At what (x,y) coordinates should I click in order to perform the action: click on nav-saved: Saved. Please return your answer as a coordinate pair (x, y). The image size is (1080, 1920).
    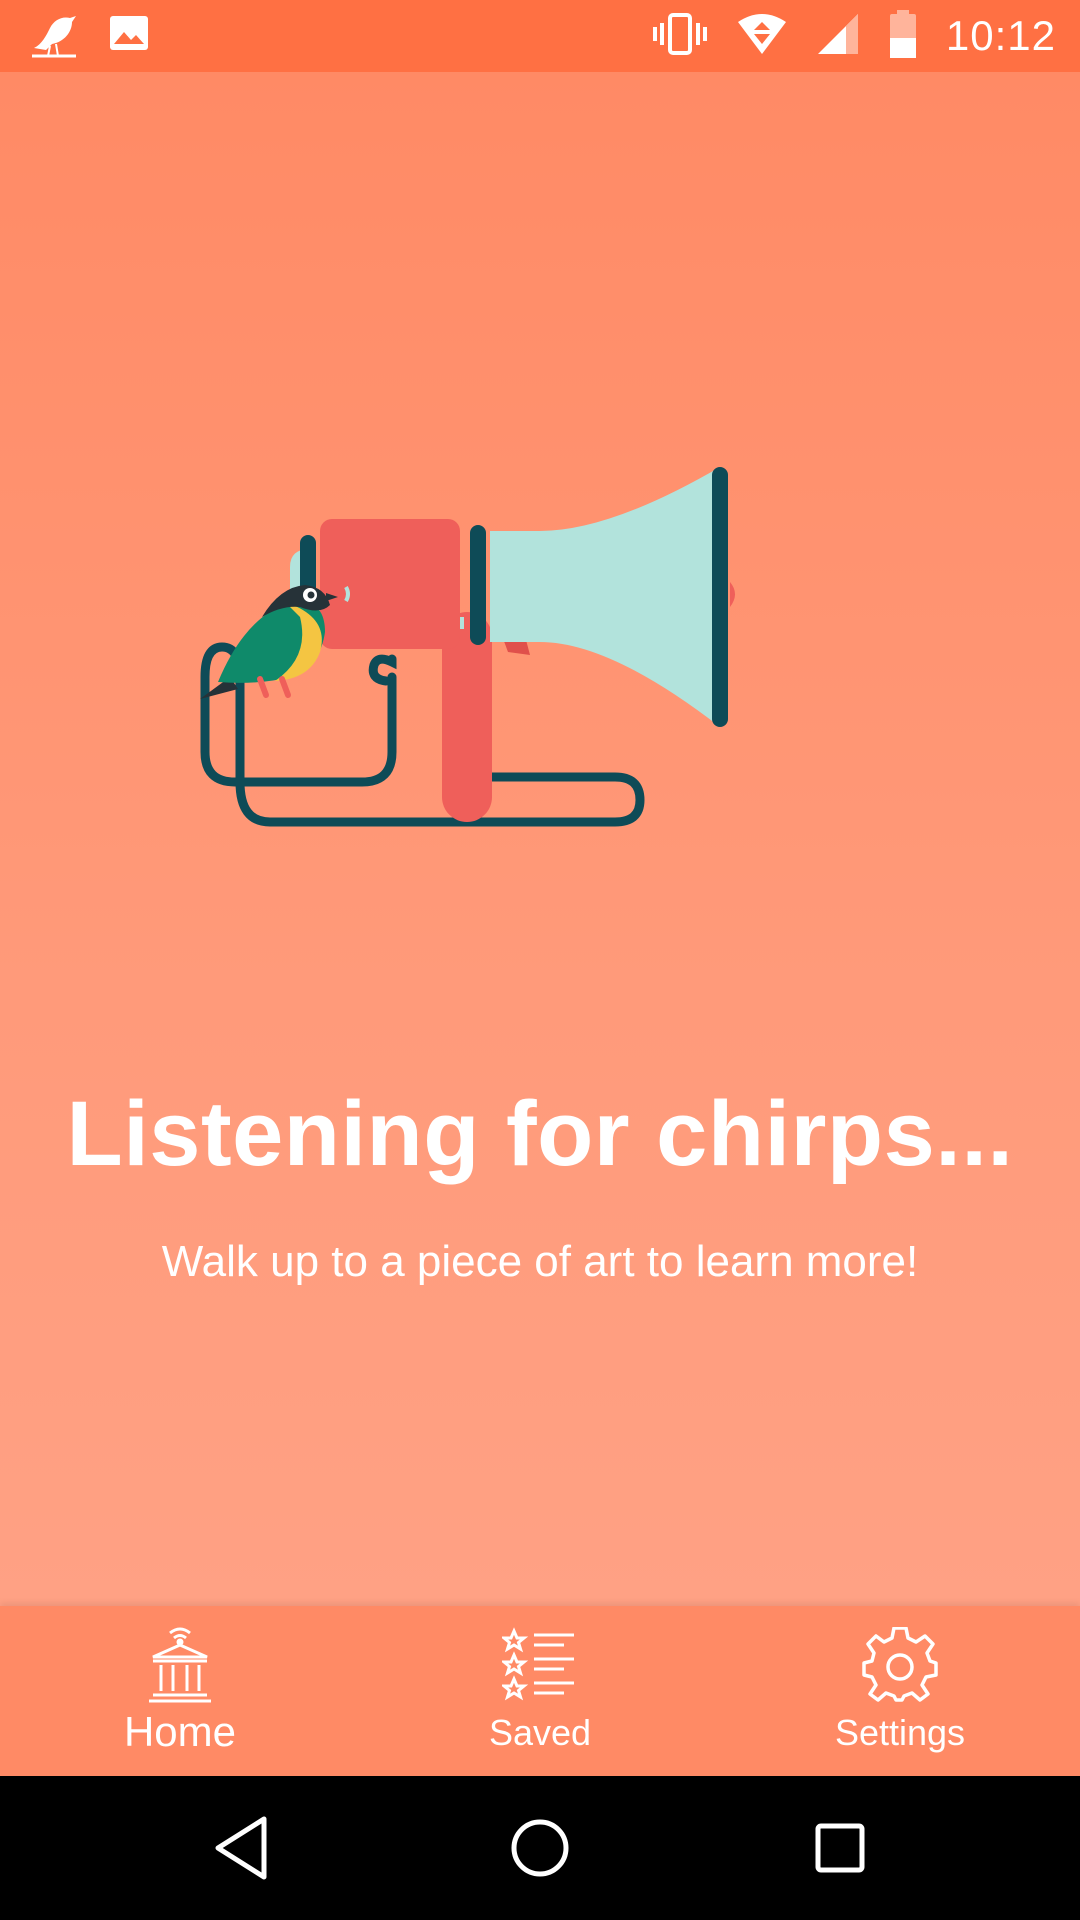
    Looking at the image, I should click on (540, 1691).